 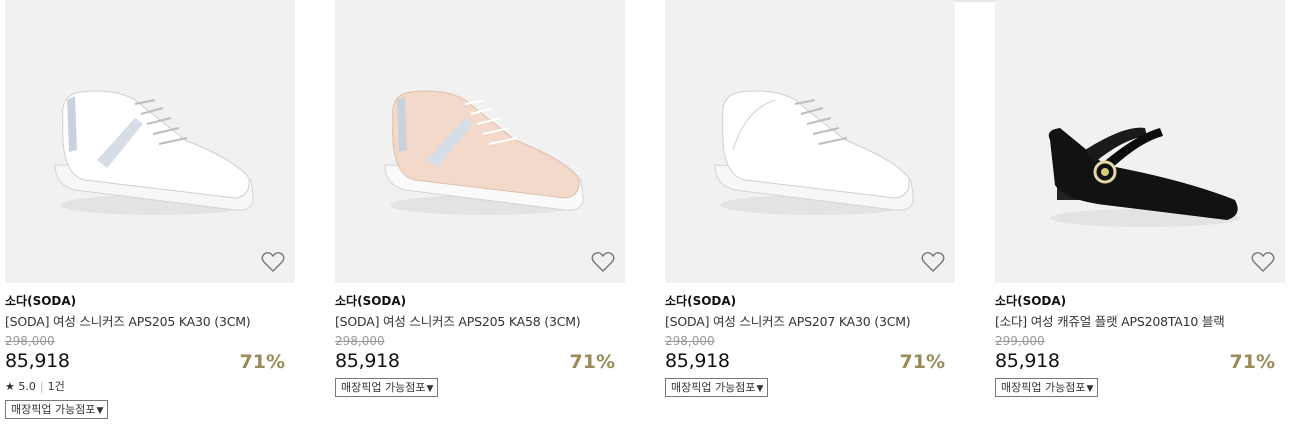 What do you see at coordinates (150, 322) in the screenshot?
I see `product-name: [SODA] 여성 스니커즈 APS205 KA30 (3CM)` at bounding box center [150, 322].